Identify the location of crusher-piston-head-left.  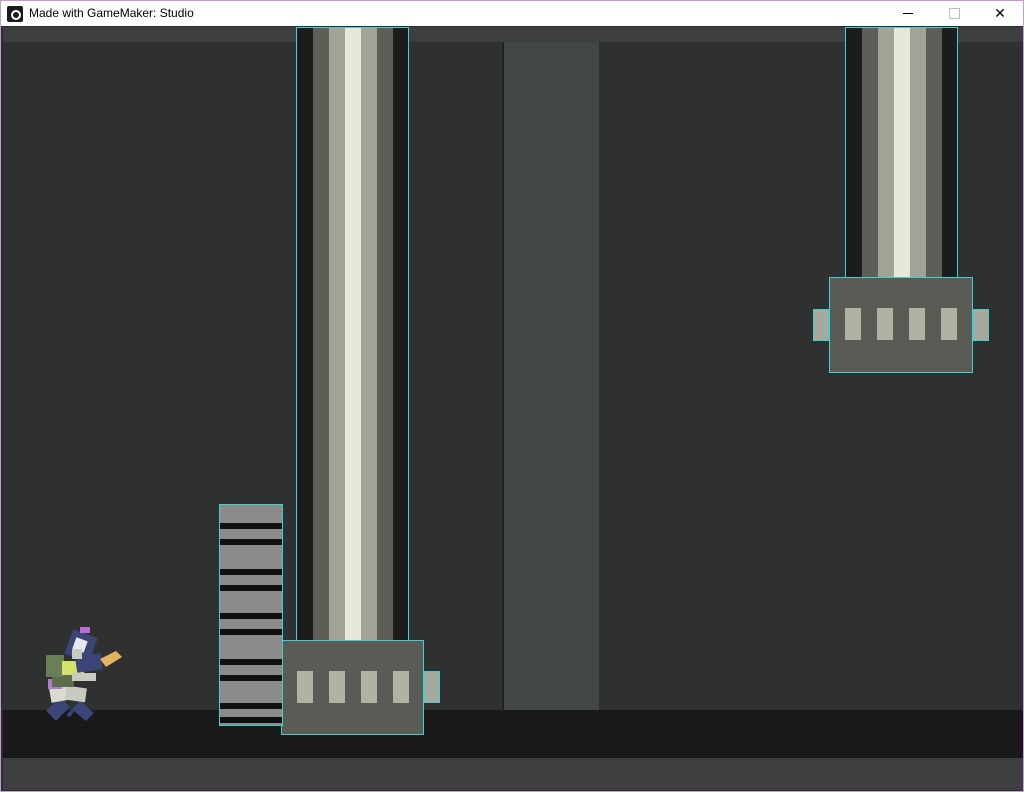
(352, 687).